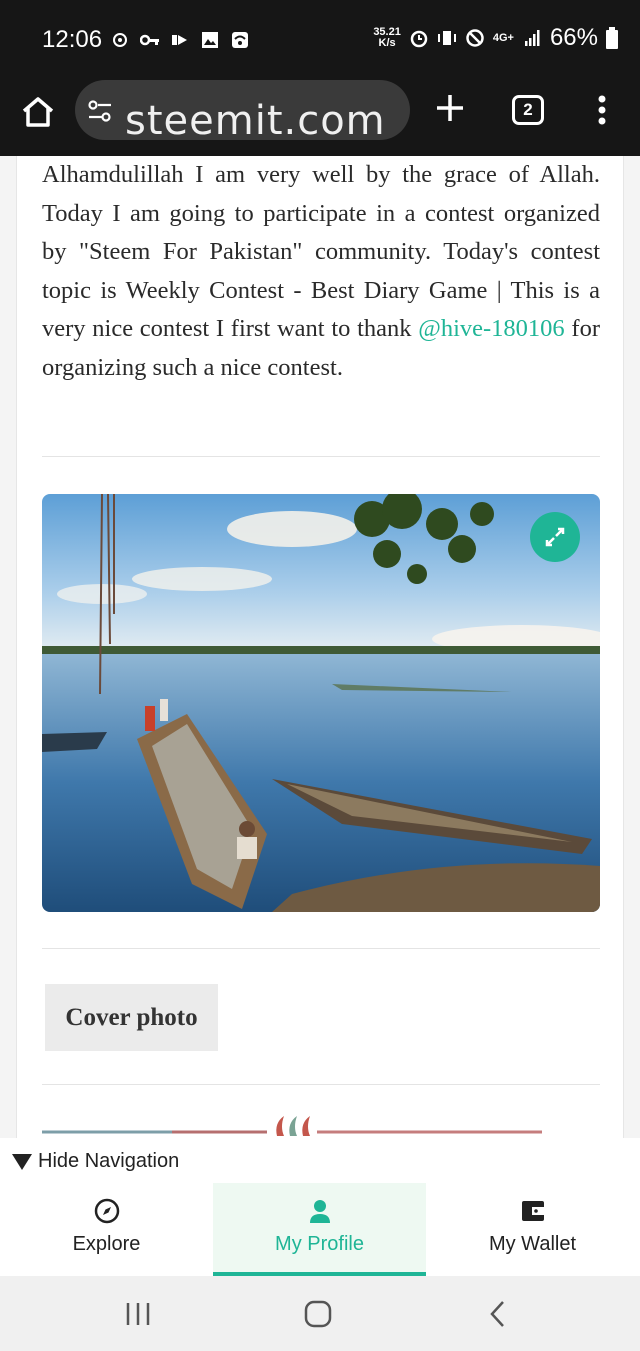  What do you see at coordinates (612, 38) in the screenshot?
I see `battery-icon` at bounding box center [612, 38].